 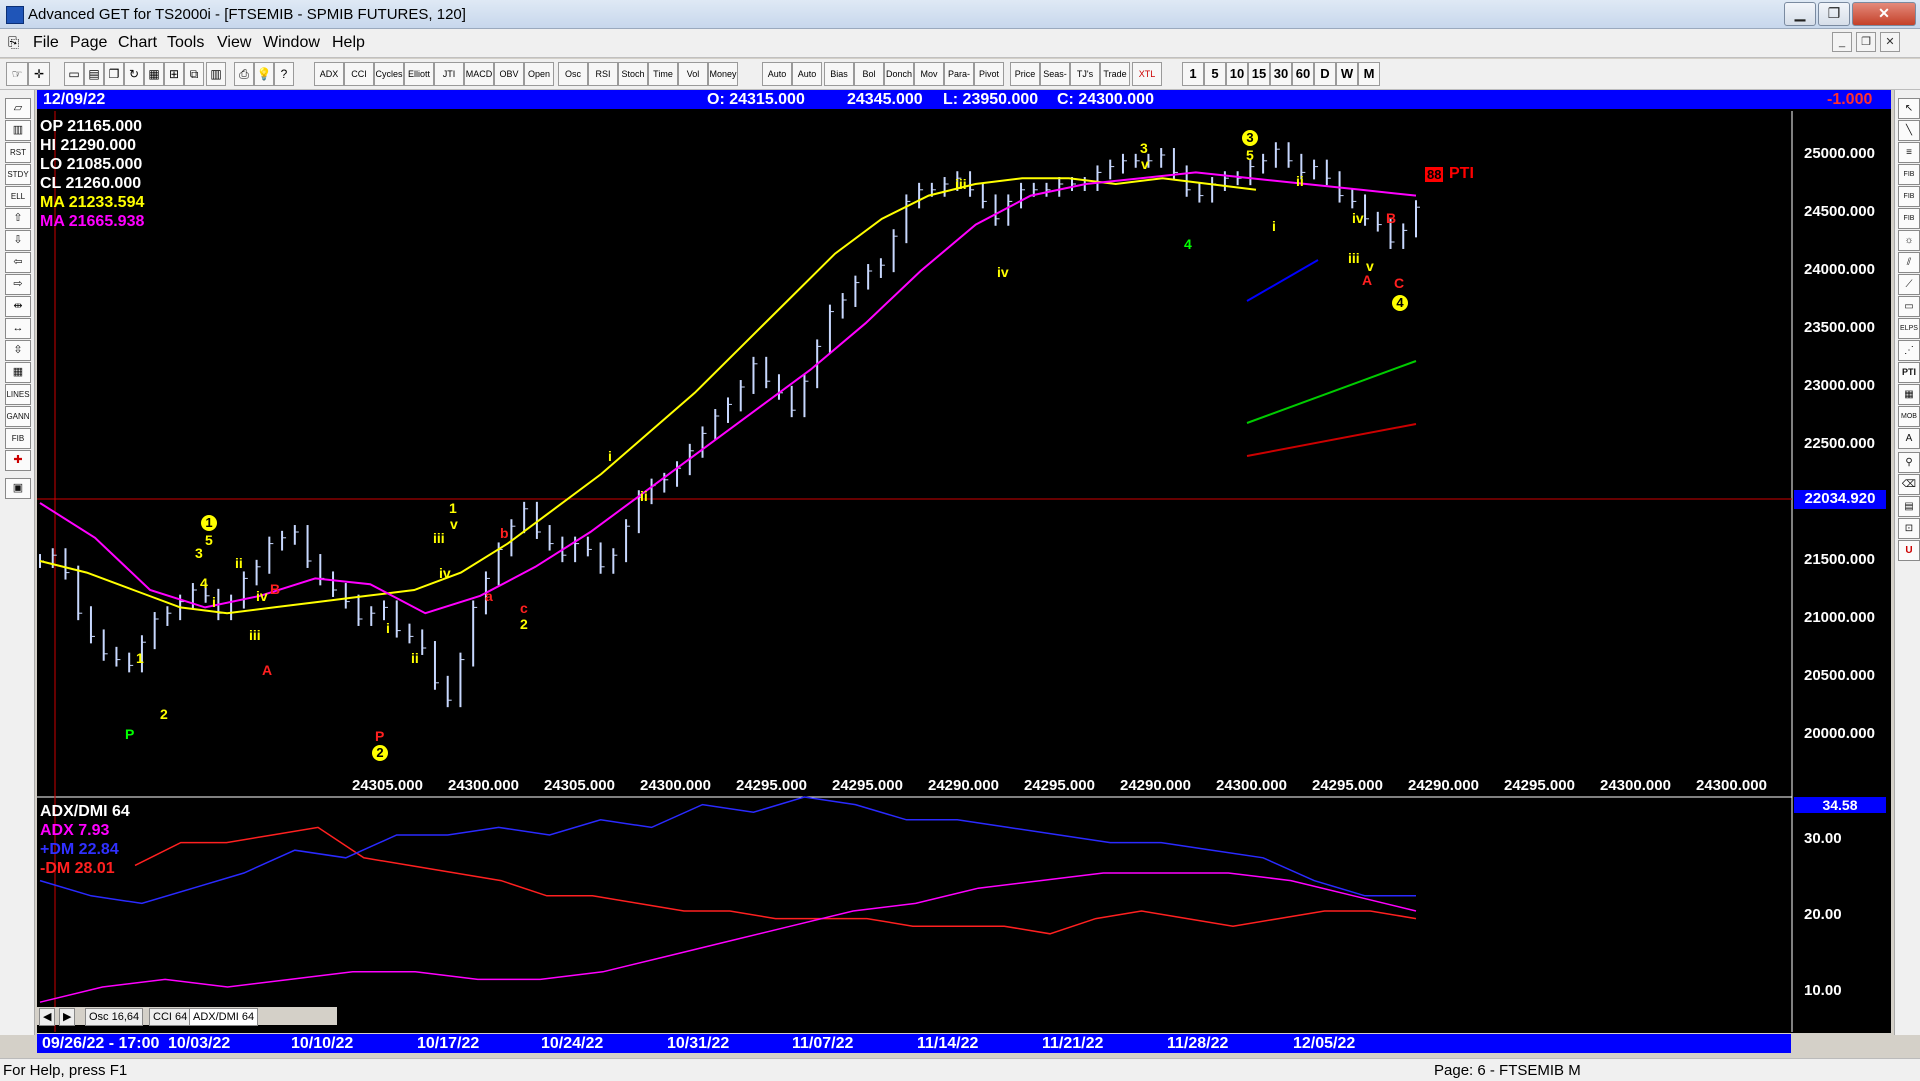 I want to click on date-label: 09/26/22 - 17:00, so click(x=101, y=1043).